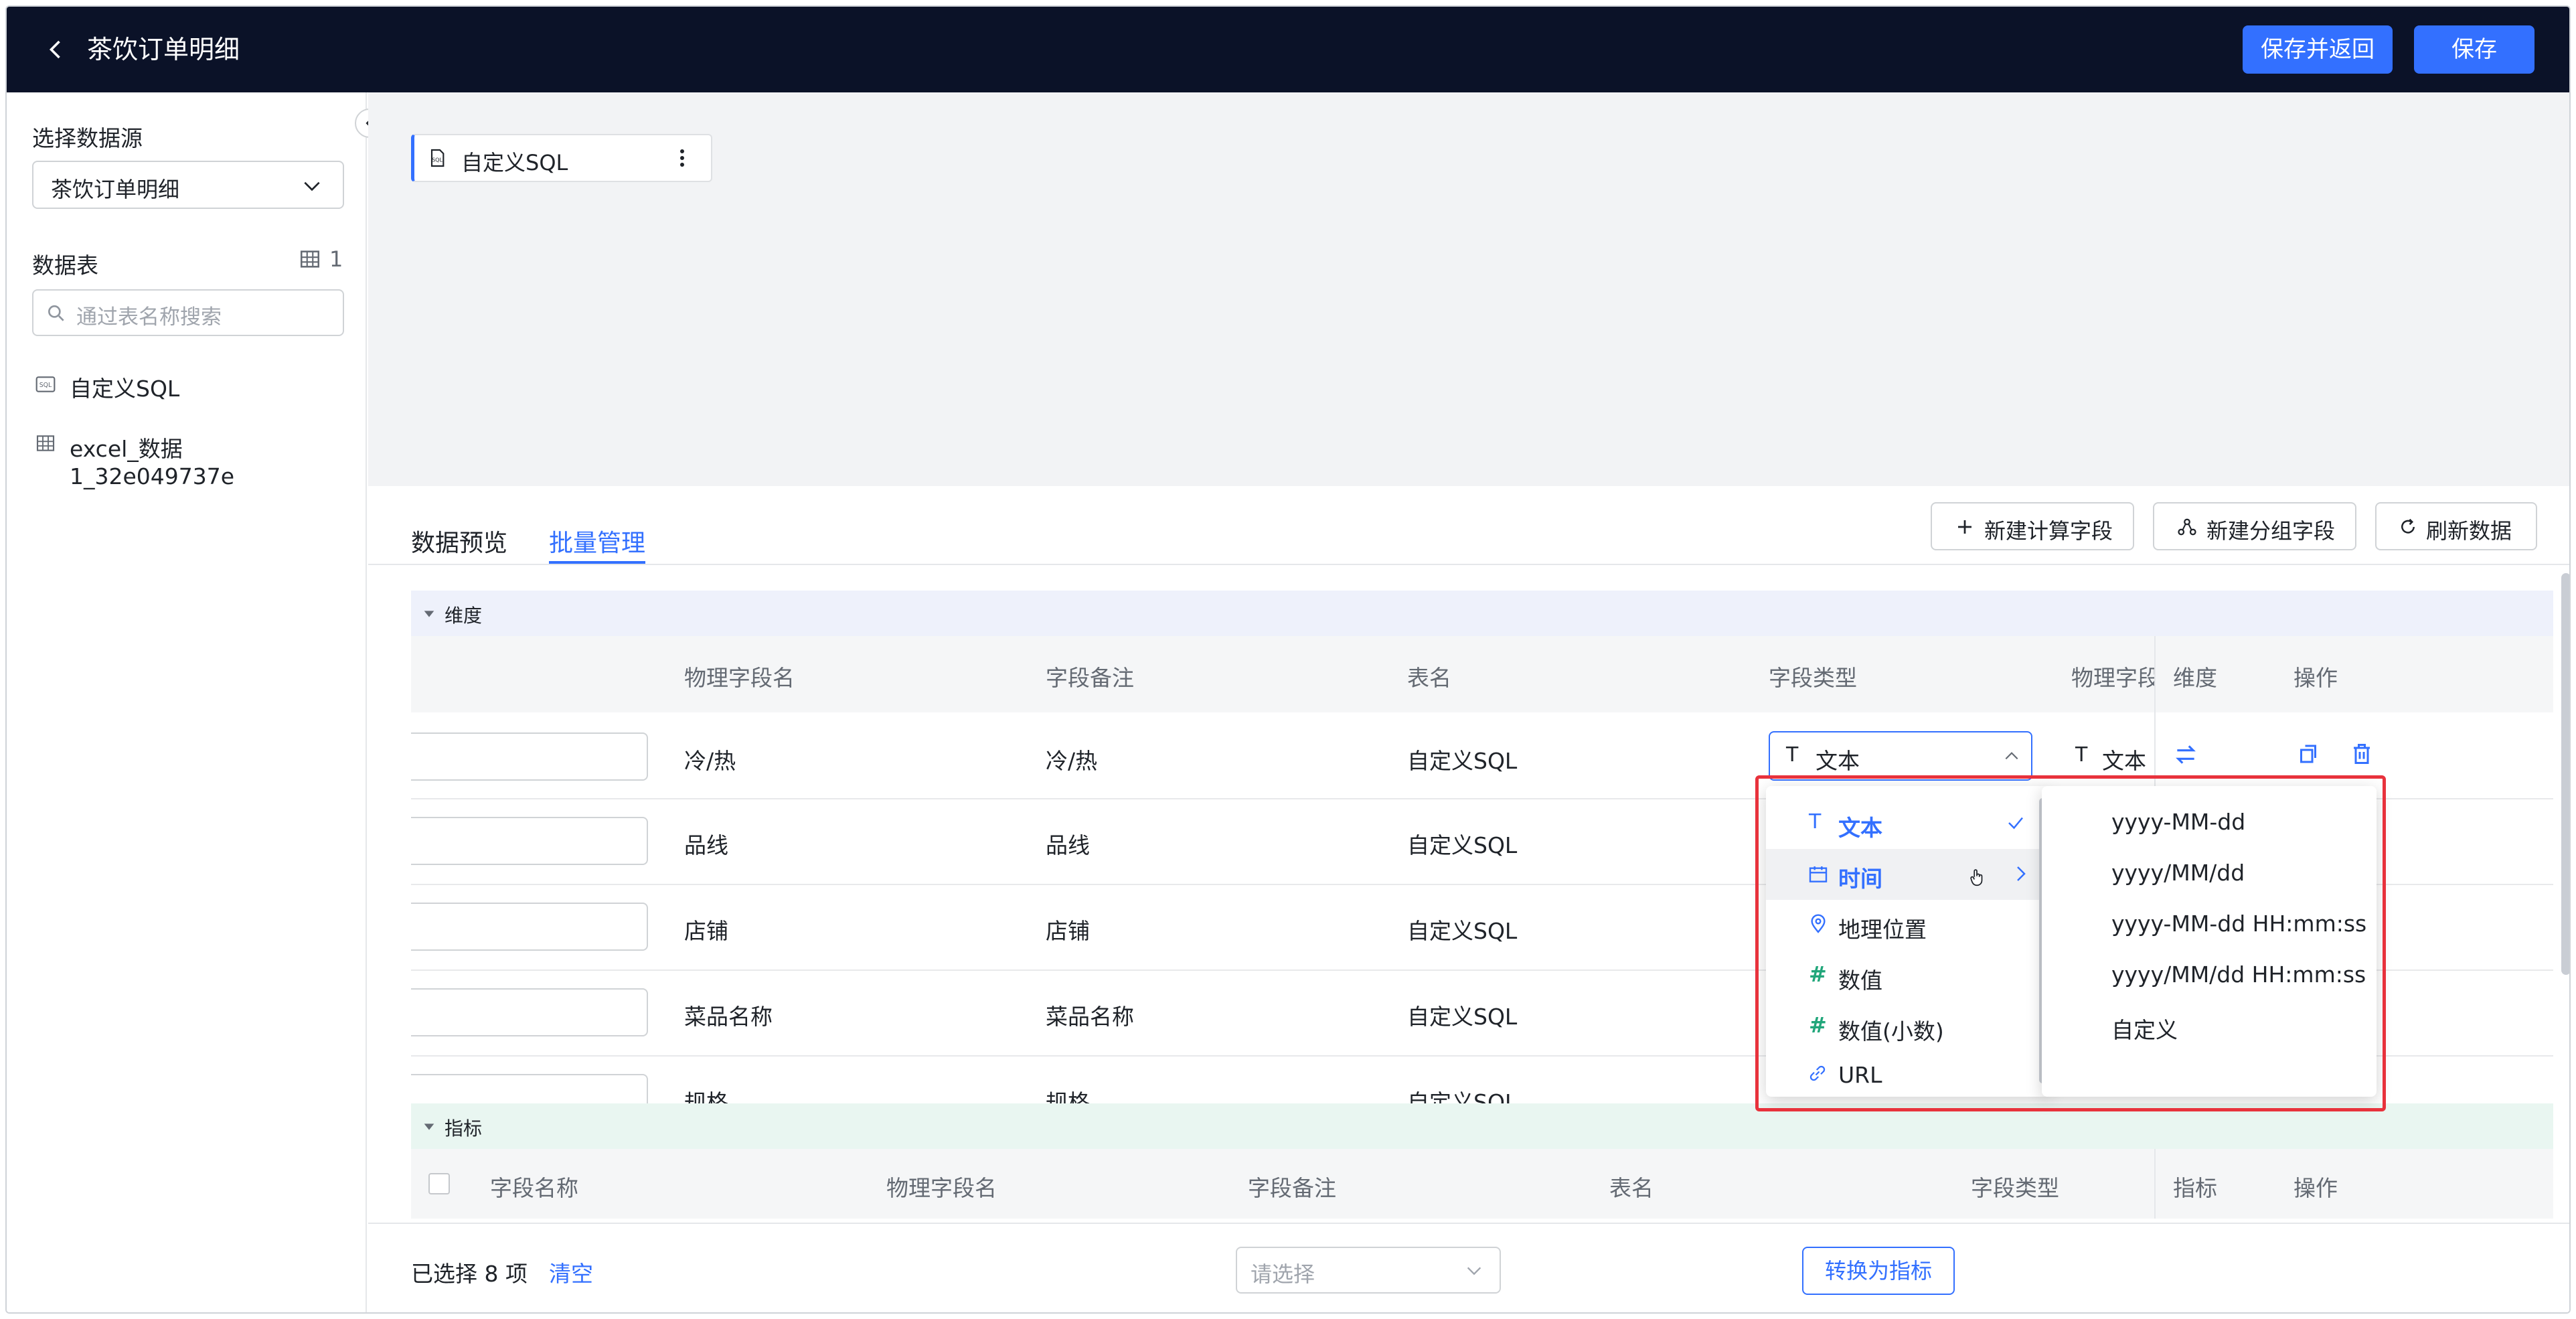 The width and height of the screenshot is (2576, 1319). What do you see at coordinates (2070, 943) in the screenshot?
I see `highlight-box` at bounding box center [2070, 943].